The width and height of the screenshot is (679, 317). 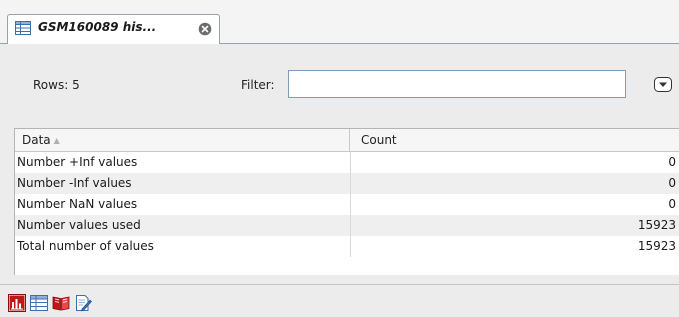 What do you see at coordinates (23, 28) in the screenshot?
I see `table-icon` at bounding box center [23, 28].